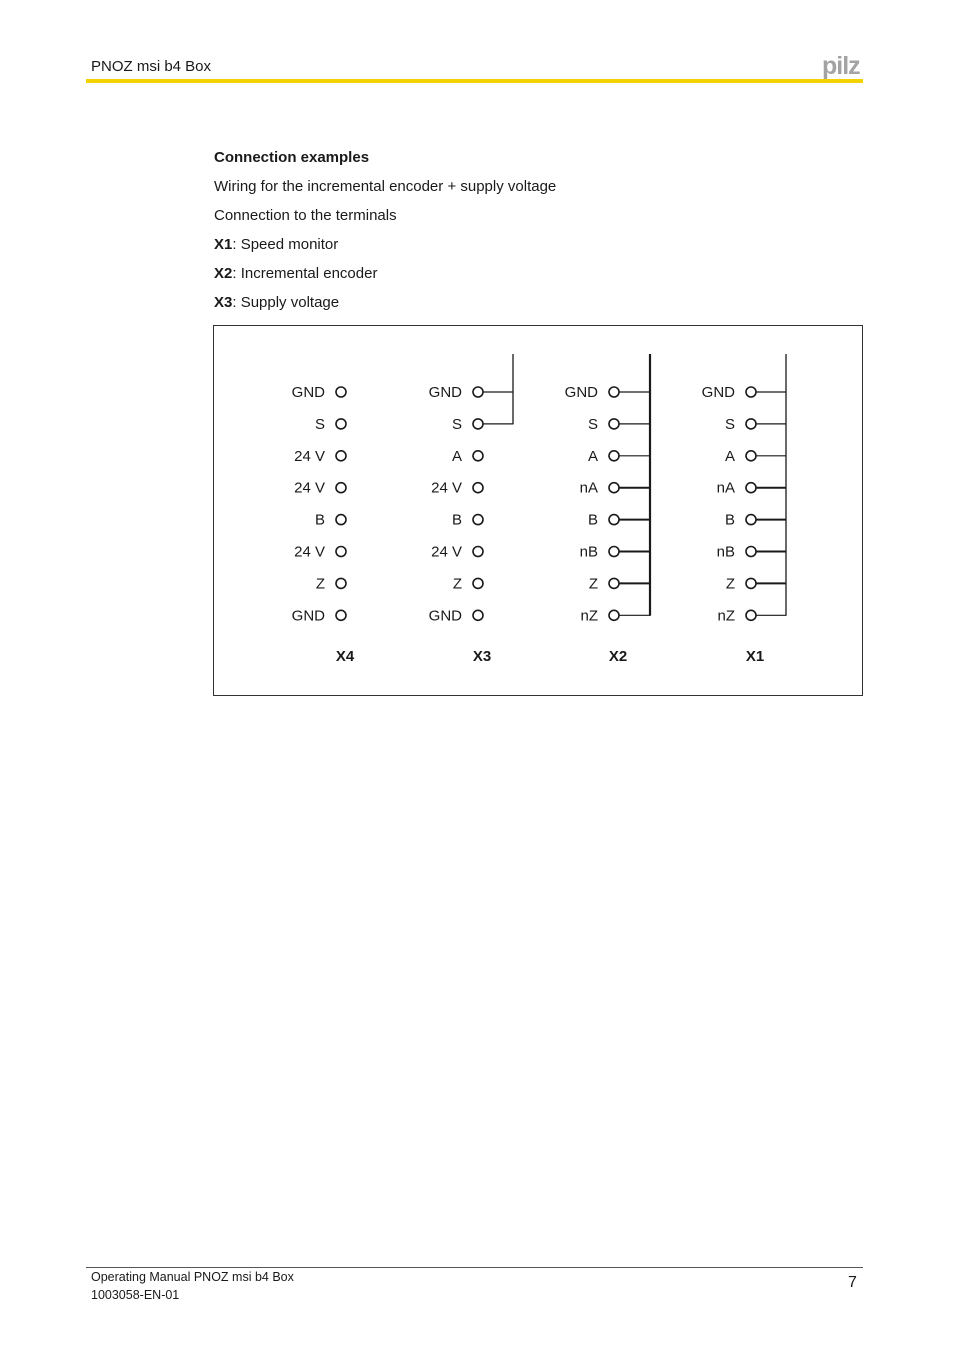  Describe the element at coordinates (135, 1295) in the screenshot. I see `footer-doc-number: 1003058-EN-01` at that location.